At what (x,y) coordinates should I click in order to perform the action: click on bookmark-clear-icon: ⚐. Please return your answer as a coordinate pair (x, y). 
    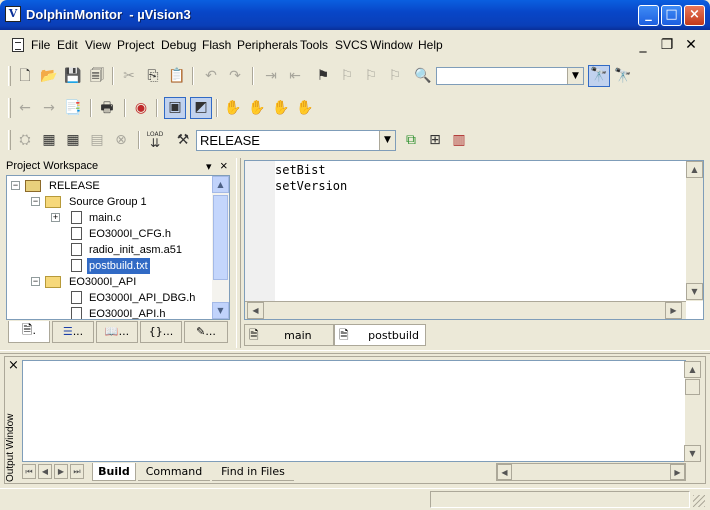
    Looking at the image, I should click on (395, 76).